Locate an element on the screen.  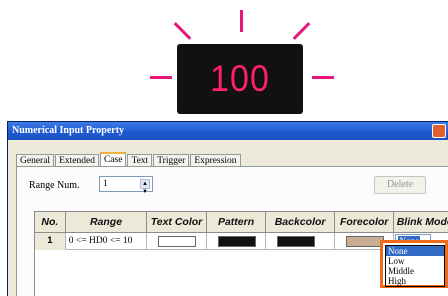
window-title: Numerical Input Property is located at coordinates (68, 130).